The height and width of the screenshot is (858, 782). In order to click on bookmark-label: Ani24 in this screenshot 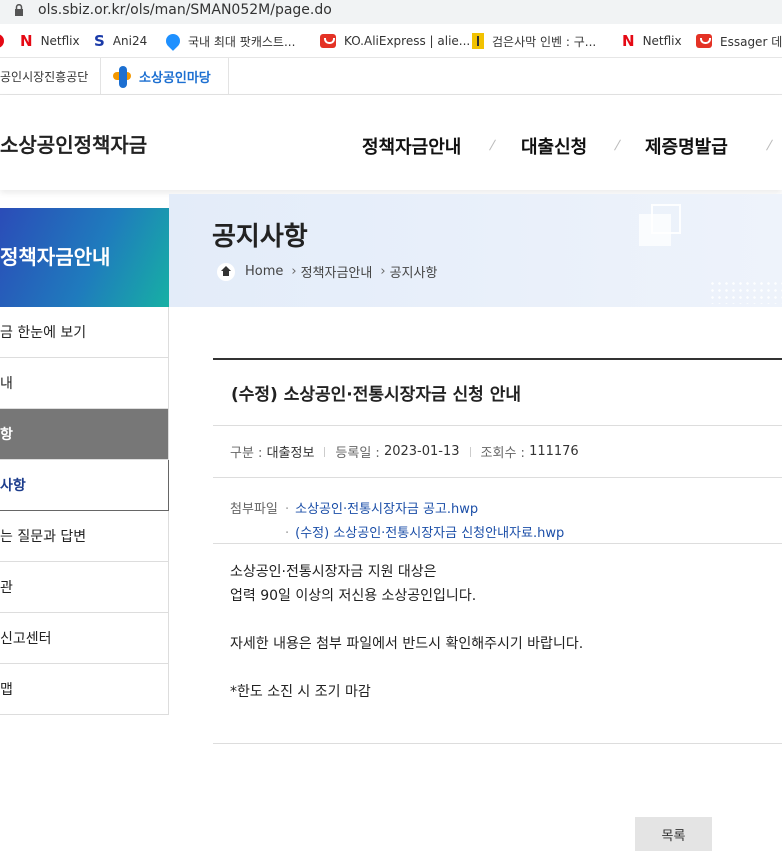, I will do `click(130, 41)`.